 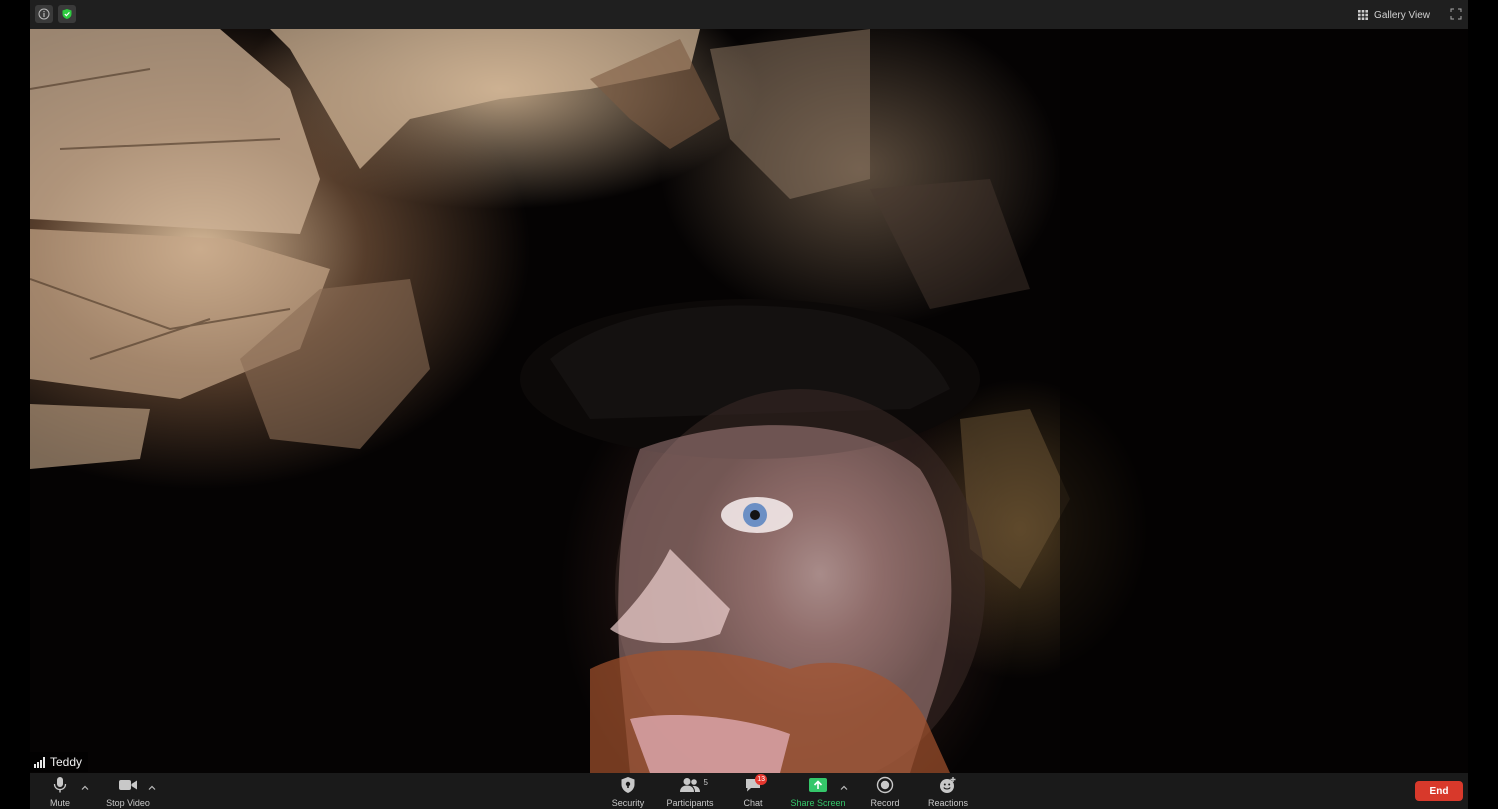 I want to click on end-meeting-button: End, so click(x=1439, y=791).